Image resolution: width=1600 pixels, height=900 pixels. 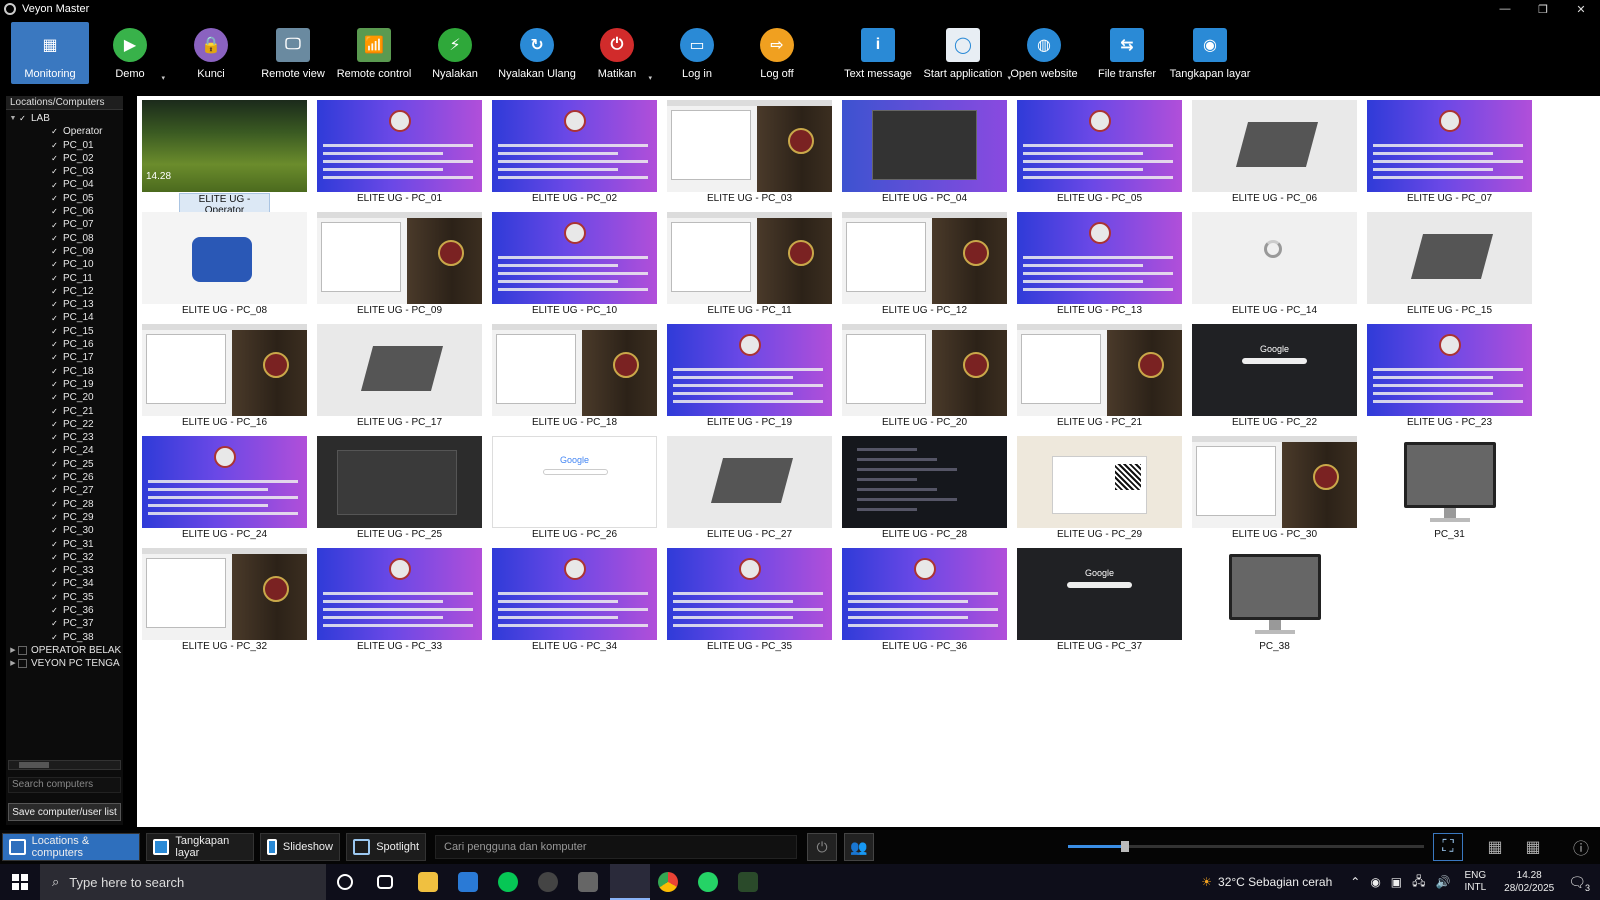 What do you see at coordinates (64, 437) in the screenshot?
I see `tree-item-computer: ✓ PC_23` at bounding box center [64, 437].